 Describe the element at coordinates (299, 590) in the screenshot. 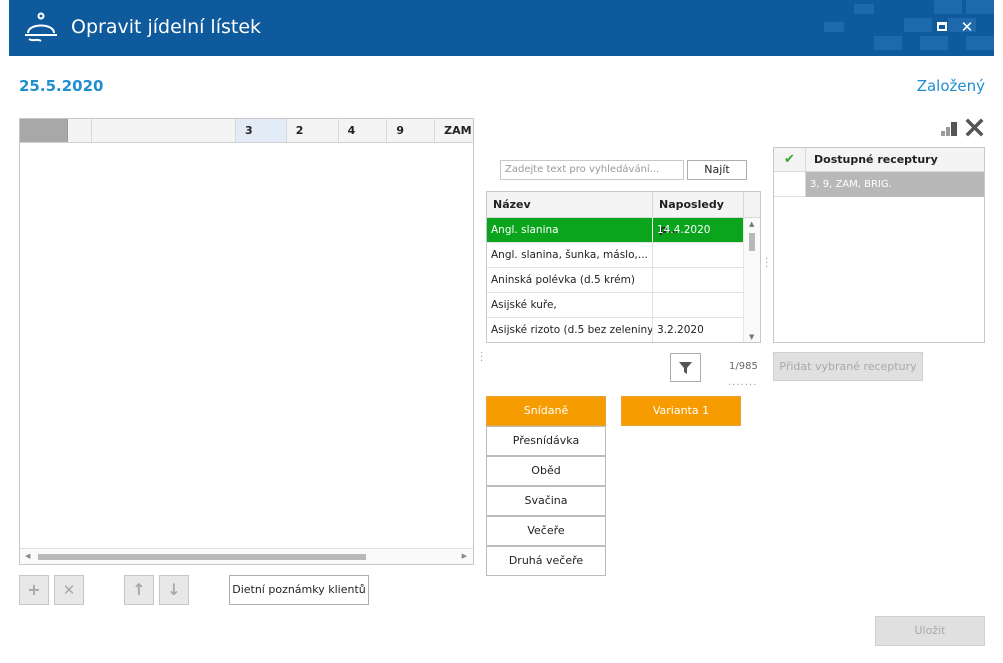

I see `diet-notes-button: Dietní poznámky klientů` at that location.